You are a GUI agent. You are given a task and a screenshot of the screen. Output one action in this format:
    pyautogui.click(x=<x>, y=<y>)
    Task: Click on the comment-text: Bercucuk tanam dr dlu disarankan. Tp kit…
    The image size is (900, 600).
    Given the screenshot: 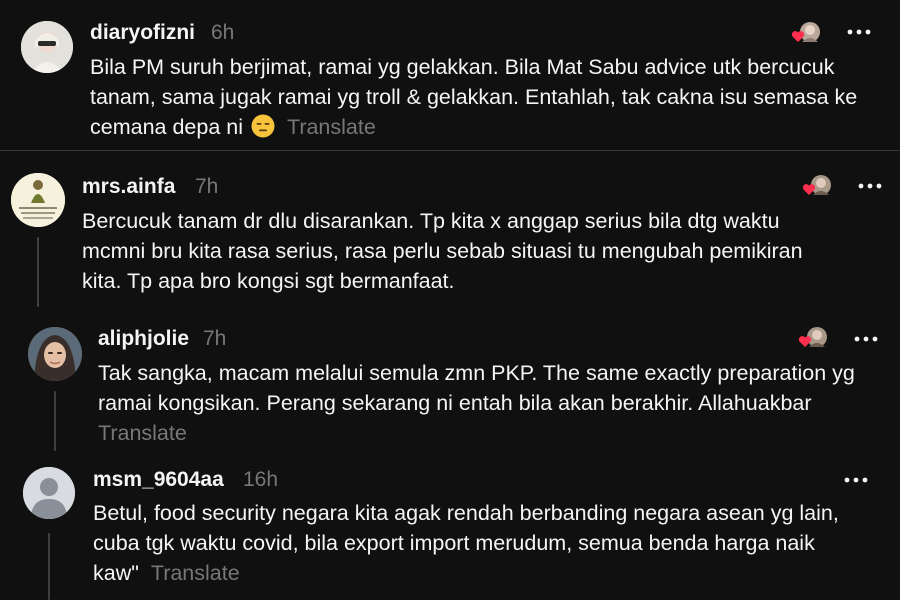 What is the action you would take?
    pyautogui.click(x=442, y=251)
    